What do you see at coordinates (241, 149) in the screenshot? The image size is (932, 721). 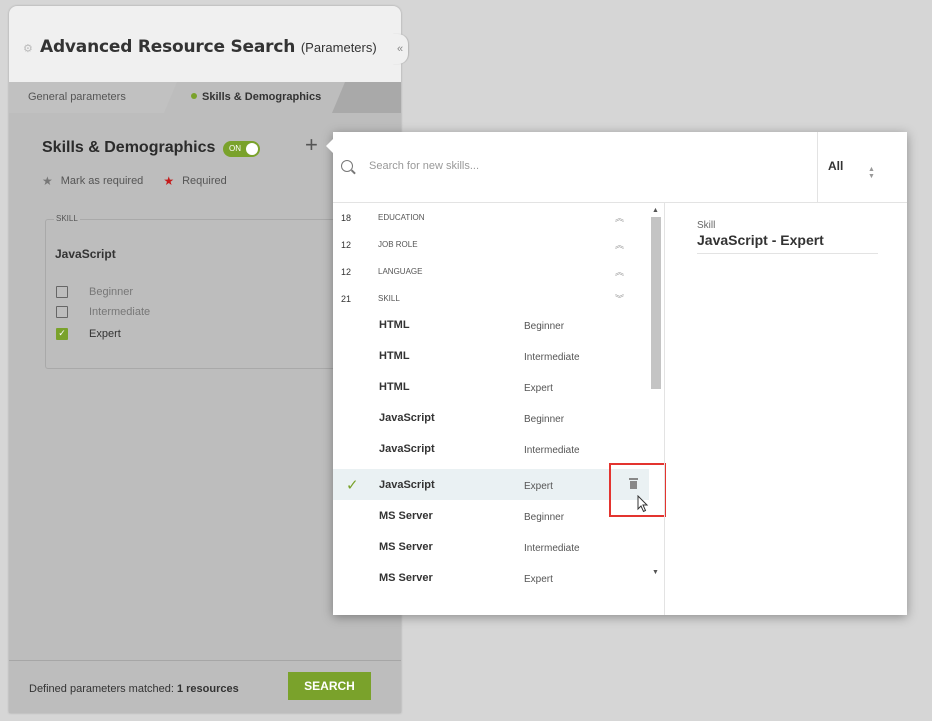 I see `on-toggle: ON` at bounding box center [241, 149].